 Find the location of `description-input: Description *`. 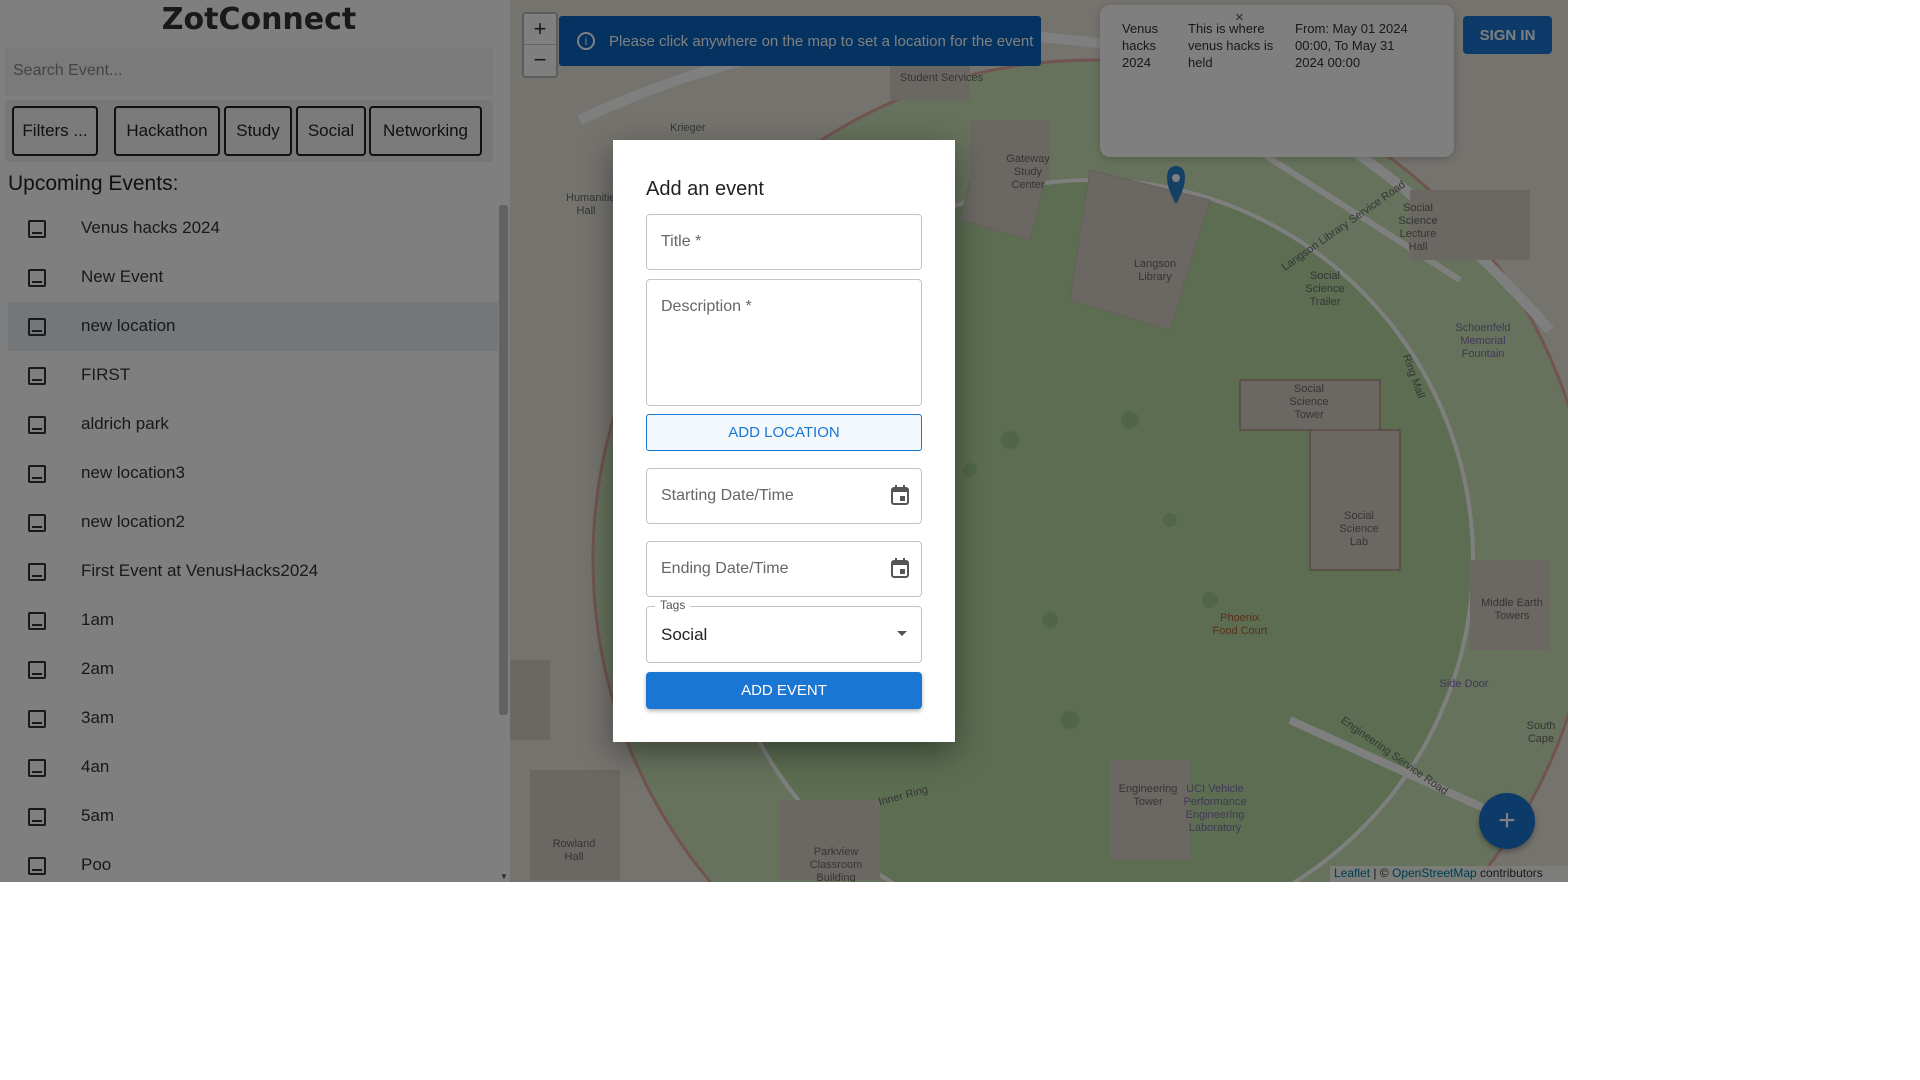

description-input: Description * is located at coordinates (784, 342).